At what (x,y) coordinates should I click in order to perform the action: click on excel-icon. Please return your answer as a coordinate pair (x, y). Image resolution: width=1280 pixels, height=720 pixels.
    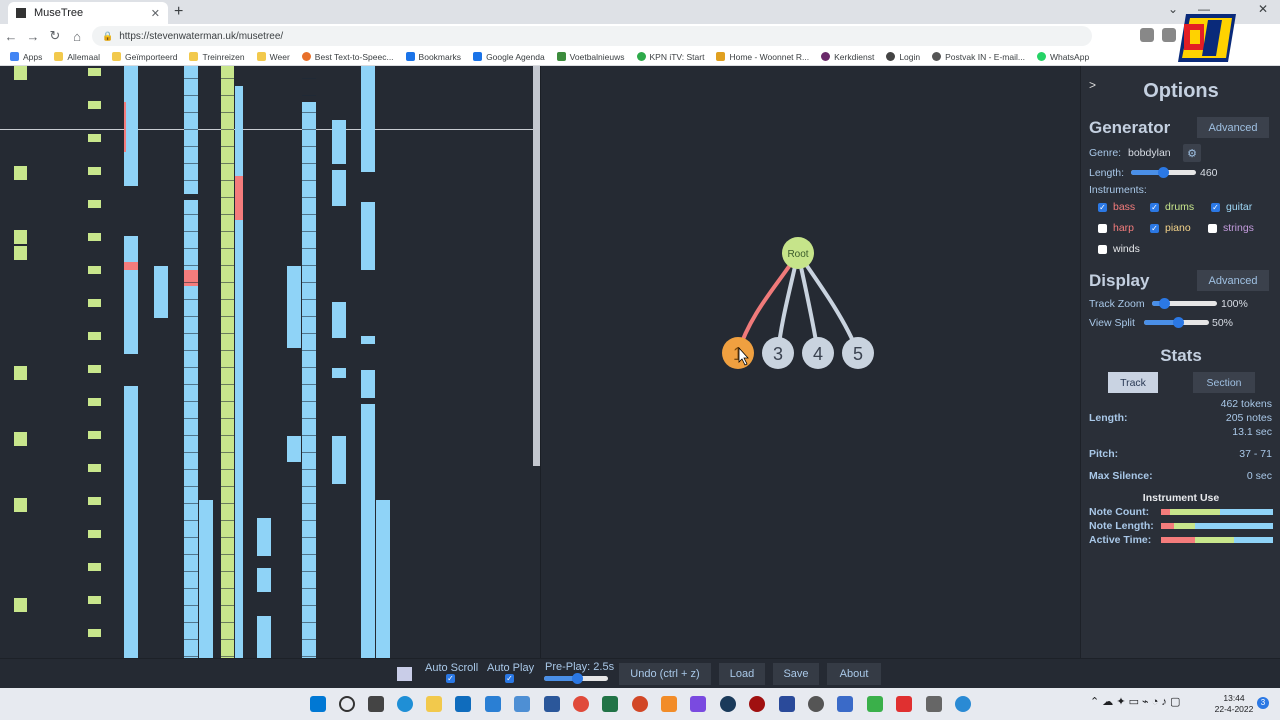
    Looking at the image, I should click on (610, 704).